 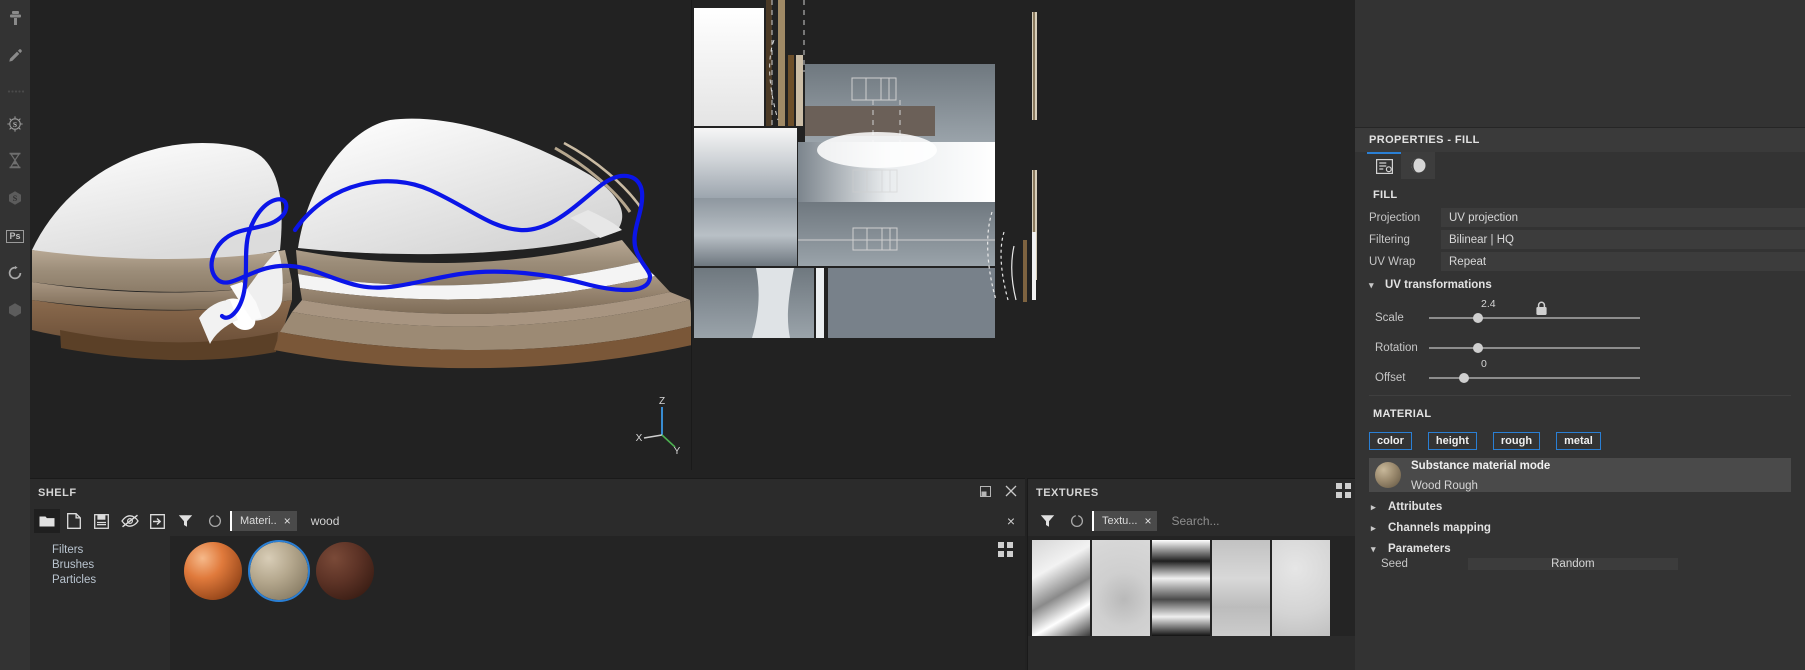 What do you see at coordinates (1005, 549) in the screenshot?
I see `shelf-grid-view-toggle` at bounding box center [1005, 549].